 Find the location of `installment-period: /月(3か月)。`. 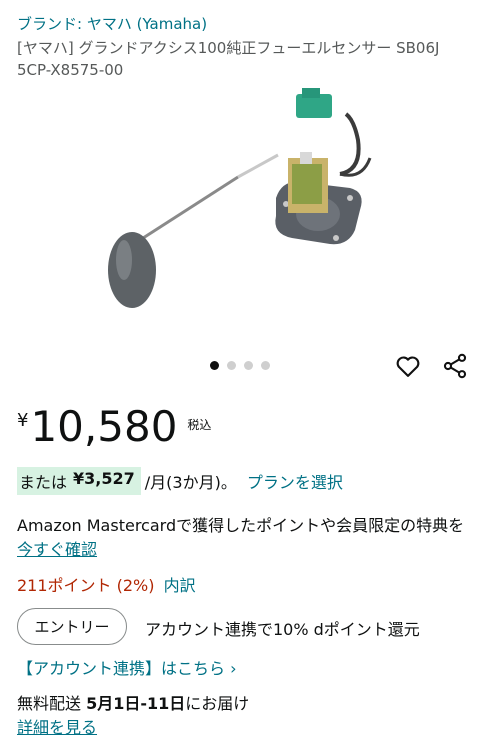

installment-period: /月(3か月)。 is located at coordinates (190, 482).